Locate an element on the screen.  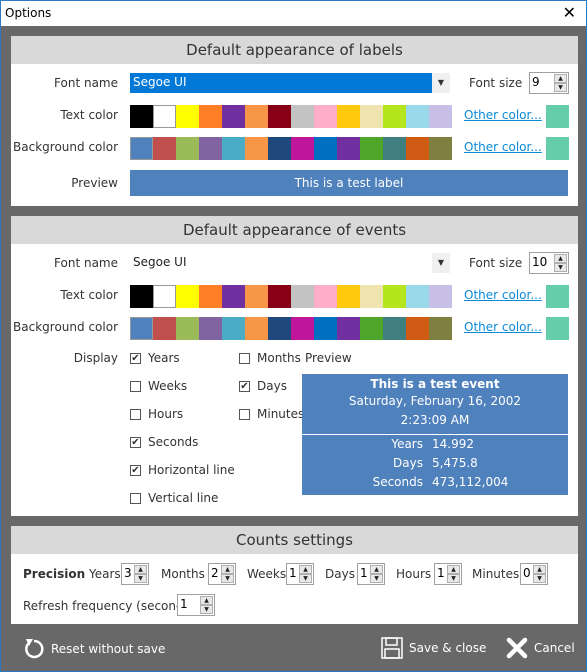
checkbox-vertical-line: Vertical line is located at coordinates (174, 498).